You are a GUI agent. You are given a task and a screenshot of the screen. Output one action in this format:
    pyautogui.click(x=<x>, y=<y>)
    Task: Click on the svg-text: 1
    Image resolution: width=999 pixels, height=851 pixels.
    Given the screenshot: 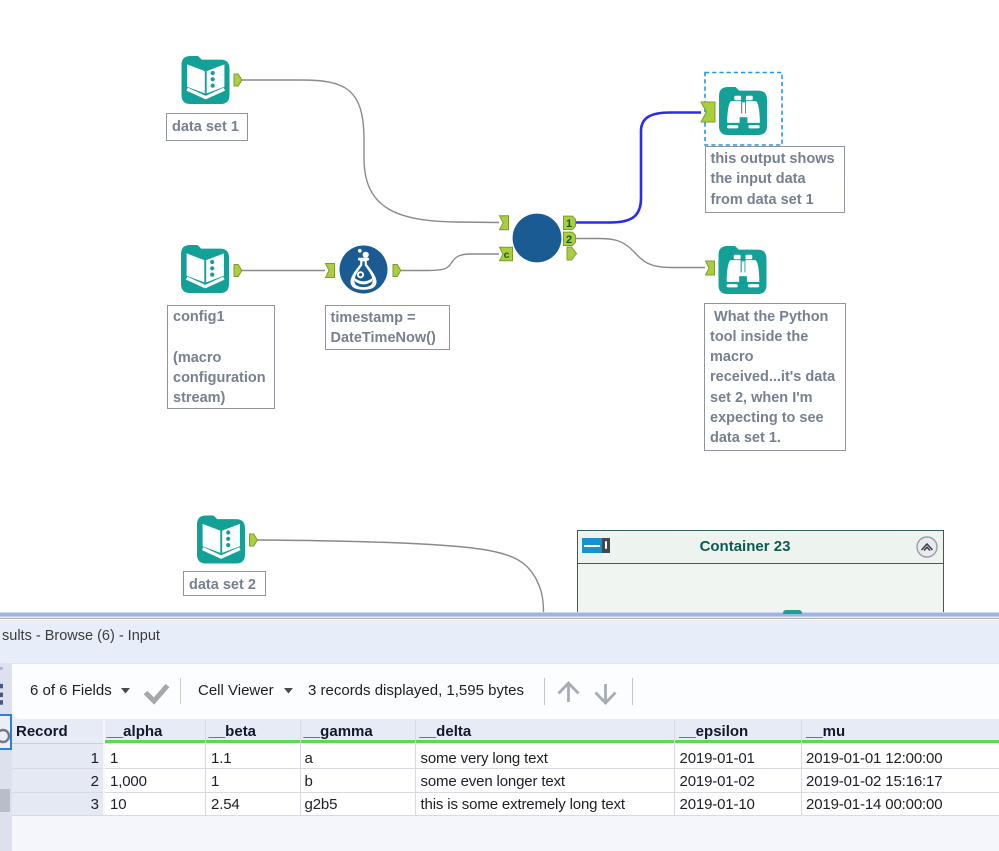 What is the action you would take?
    pyautogui.click(x=569, y=224)
    